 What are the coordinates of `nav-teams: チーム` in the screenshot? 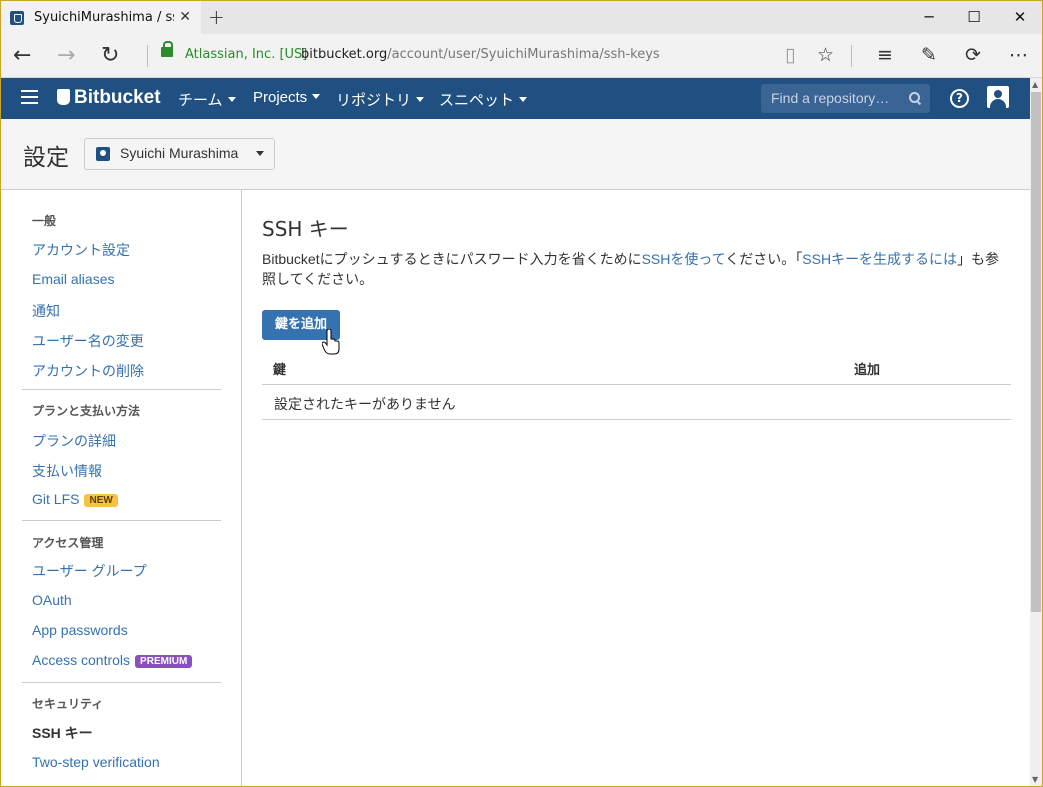 It's located at (207, 99).